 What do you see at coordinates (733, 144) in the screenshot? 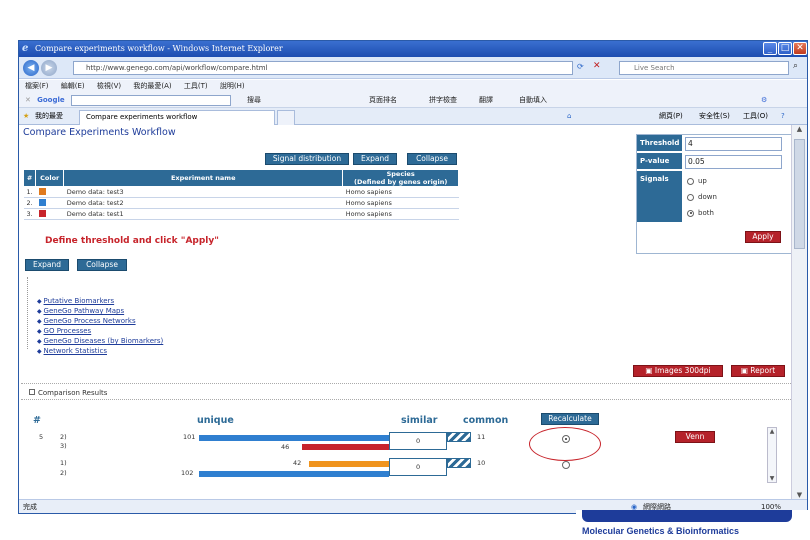
I see `threshold-input: 4` at bounding box center [733, 144].